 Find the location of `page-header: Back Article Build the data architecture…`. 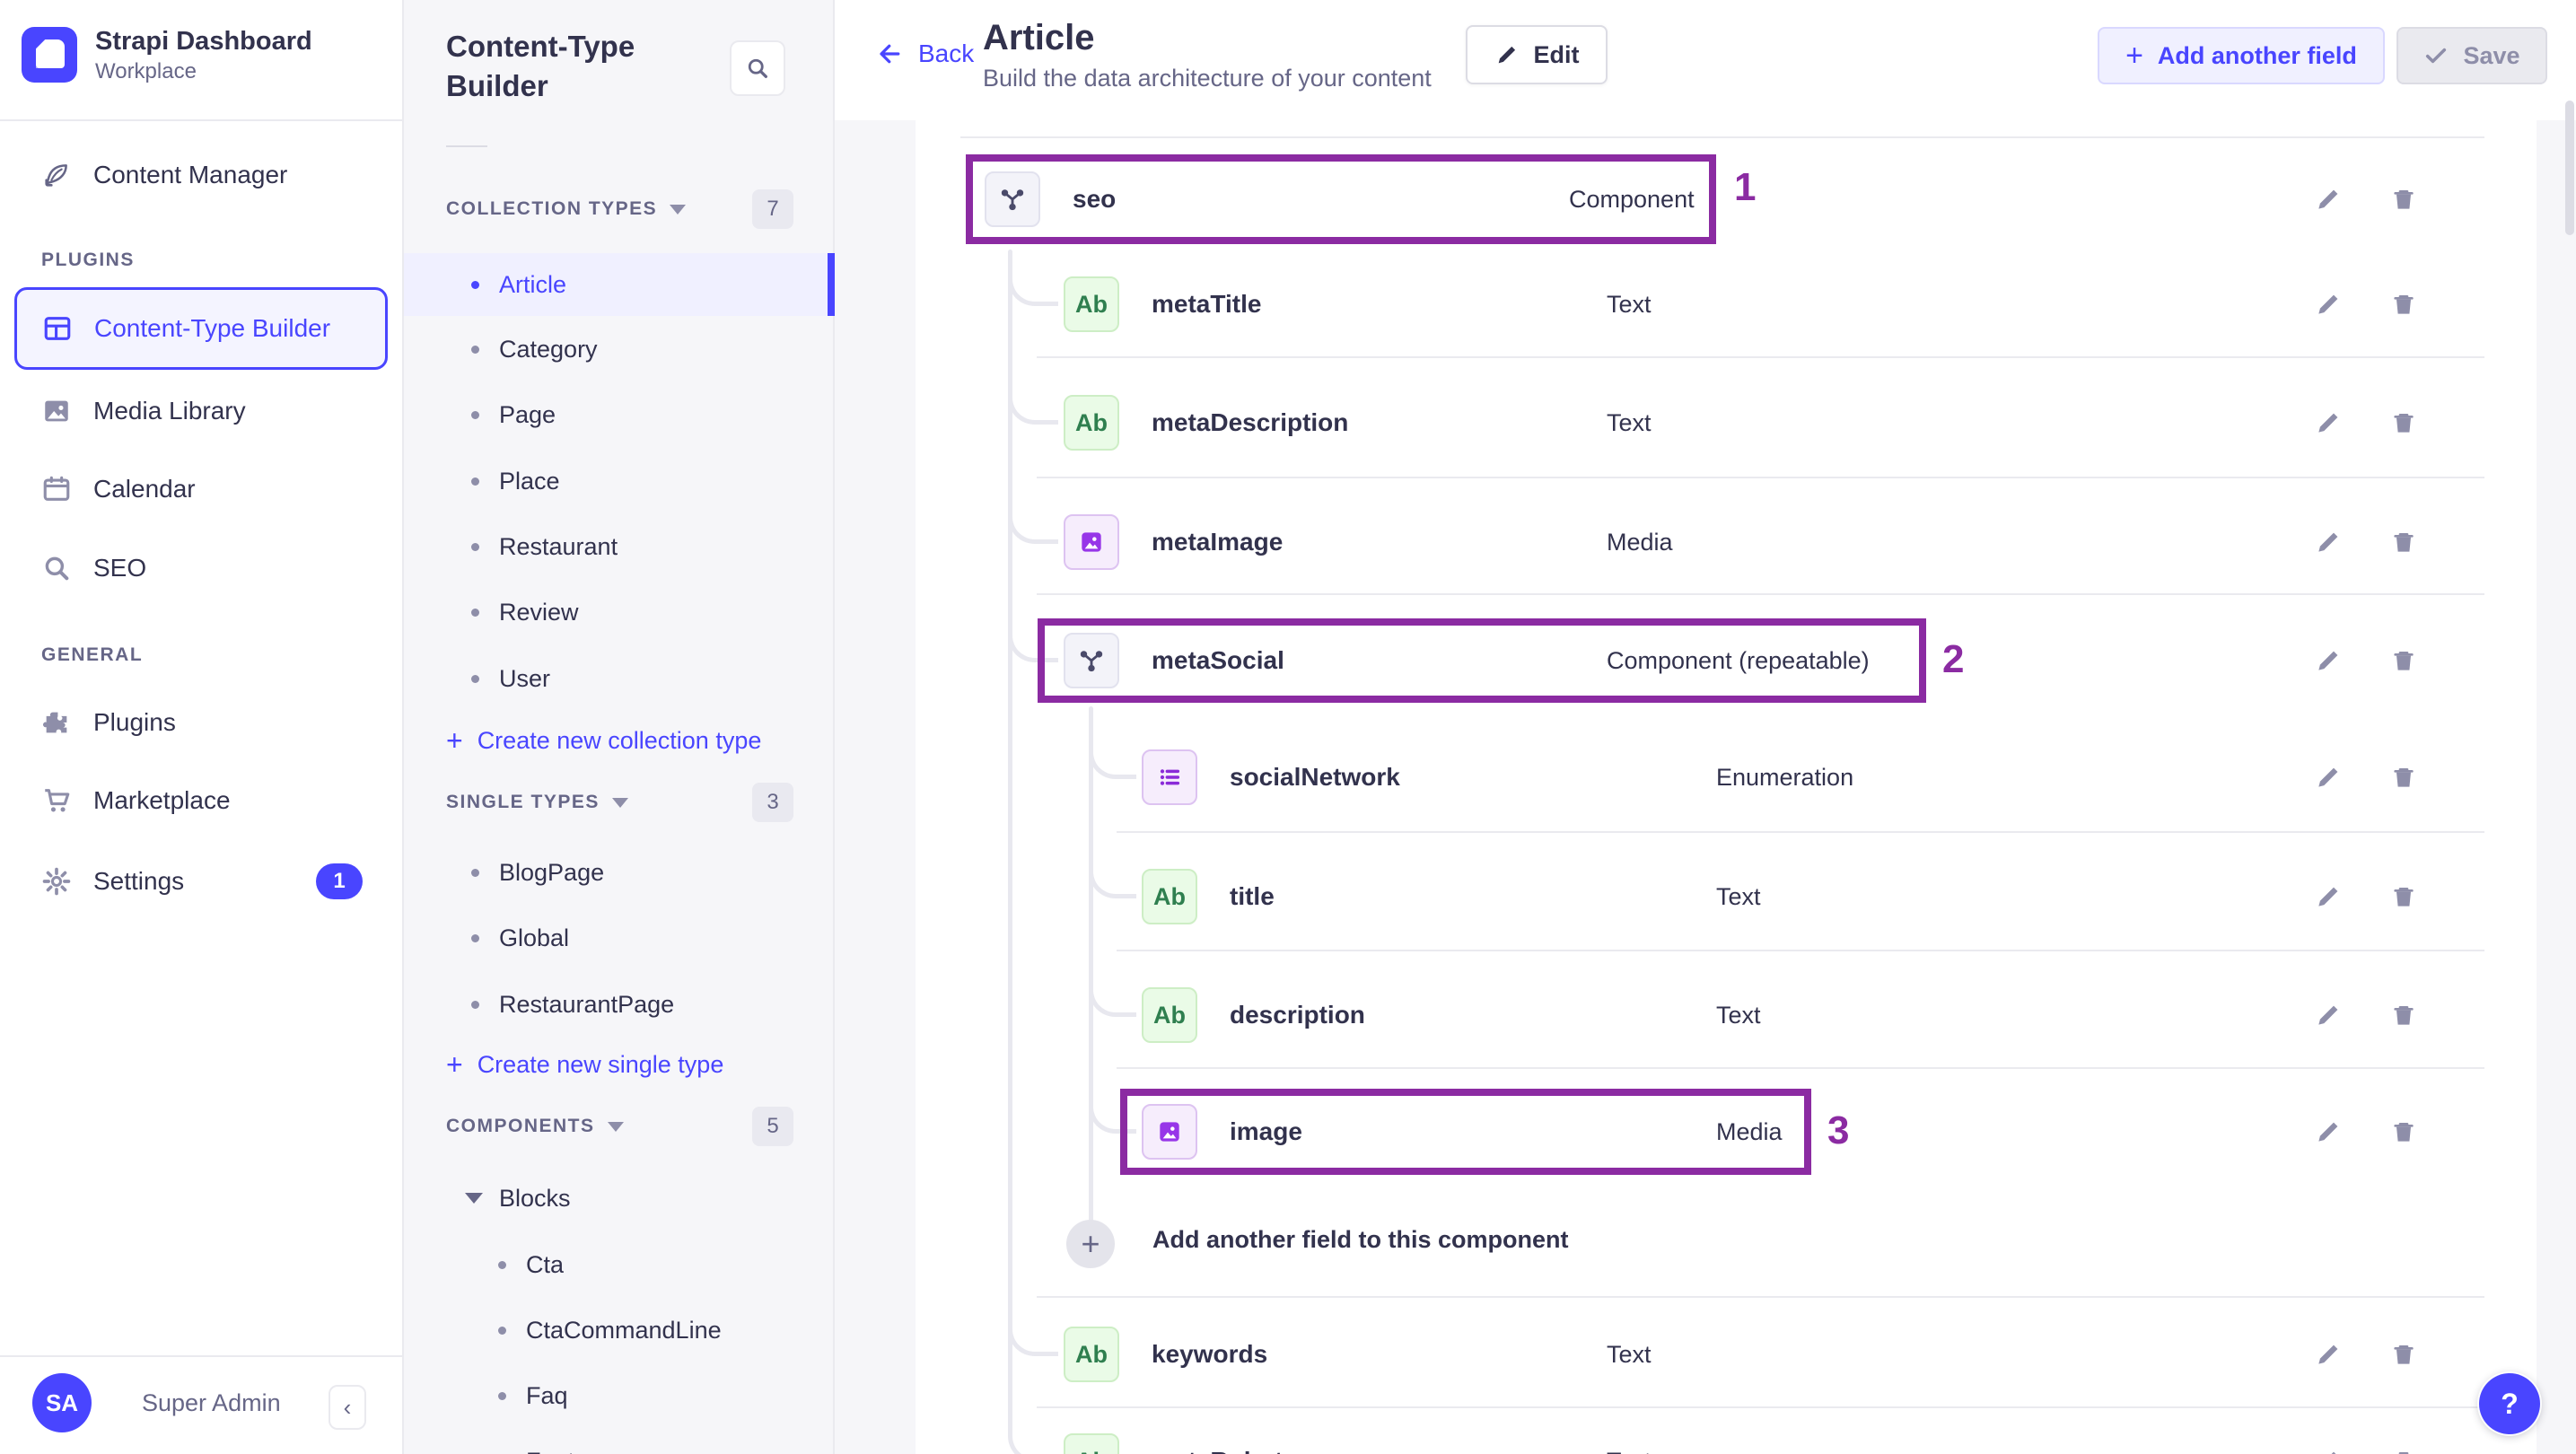

page-header: Back Article Build the data architecture… is located at coordinates (1705, 60).